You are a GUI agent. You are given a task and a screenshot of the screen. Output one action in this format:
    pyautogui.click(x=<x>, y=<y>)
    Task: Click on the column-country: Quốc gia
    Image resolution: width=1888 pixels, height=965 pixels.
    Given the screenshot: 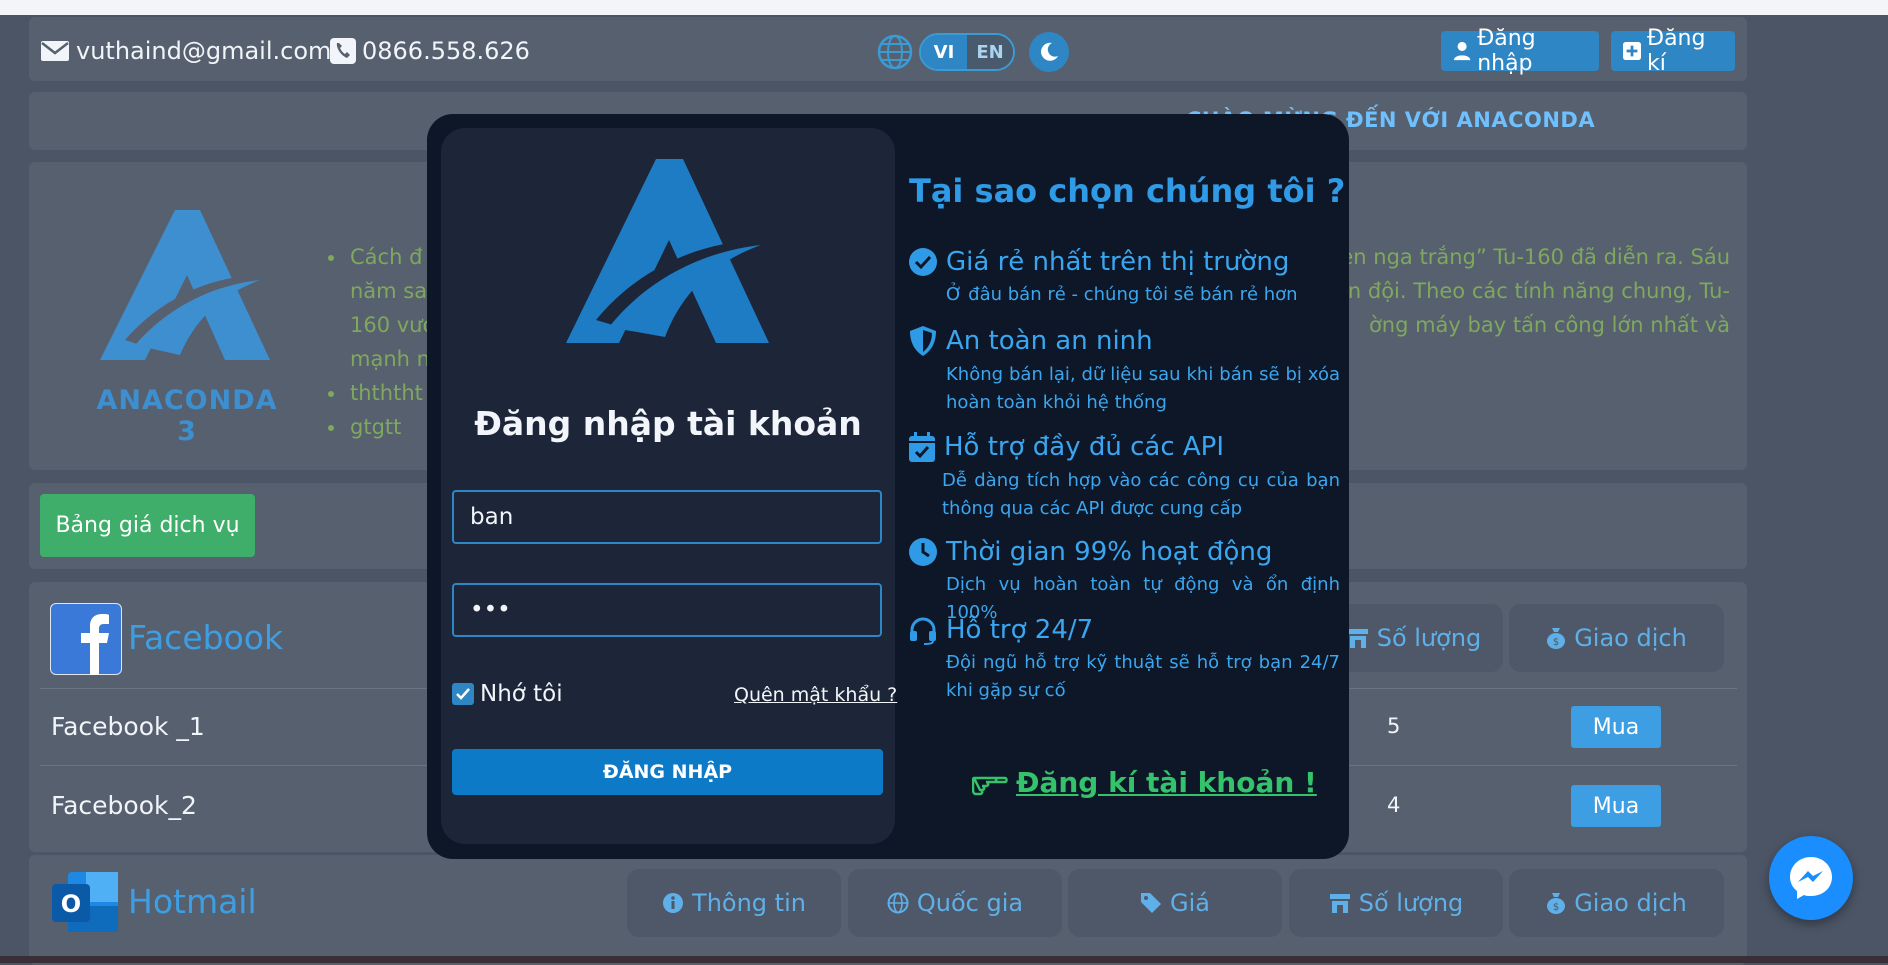 What is the action you would take?
    pyautogui.click(x=955, y=903)
    